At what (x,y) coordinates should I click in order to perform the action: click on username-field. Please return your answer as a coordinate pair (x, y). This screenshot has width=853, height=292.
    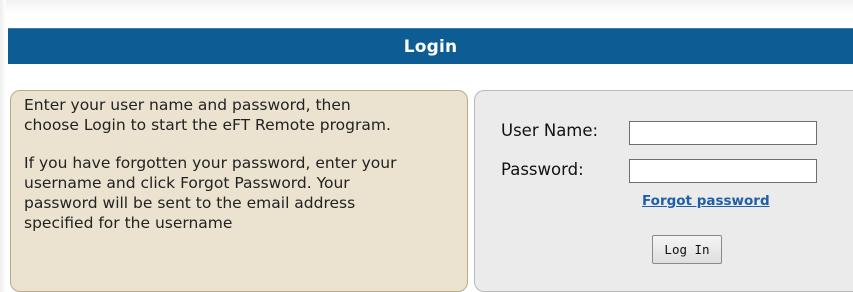
    Looking at the image, I should click on (723, 133).